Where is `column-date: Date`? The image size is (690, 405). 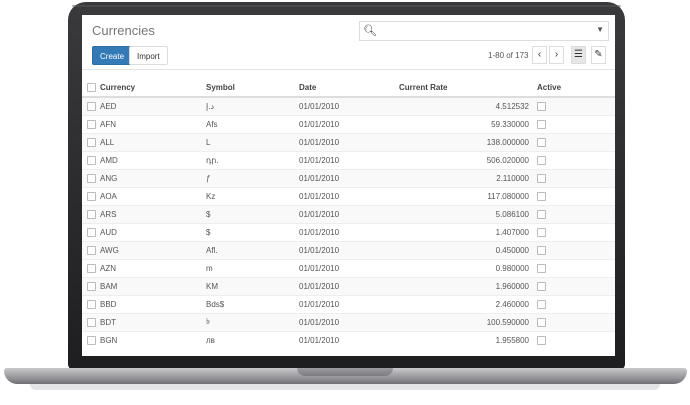
column-date: Date is located at coordinates (349, 88).